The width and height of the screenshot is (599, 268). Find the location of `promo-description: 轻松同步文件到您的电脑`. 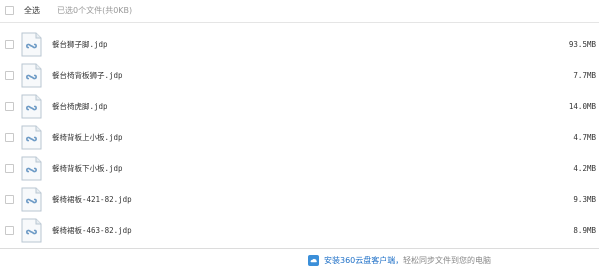

promo-description: 轻松同步文件到您的电脑 is located at coordinates (447, 260).